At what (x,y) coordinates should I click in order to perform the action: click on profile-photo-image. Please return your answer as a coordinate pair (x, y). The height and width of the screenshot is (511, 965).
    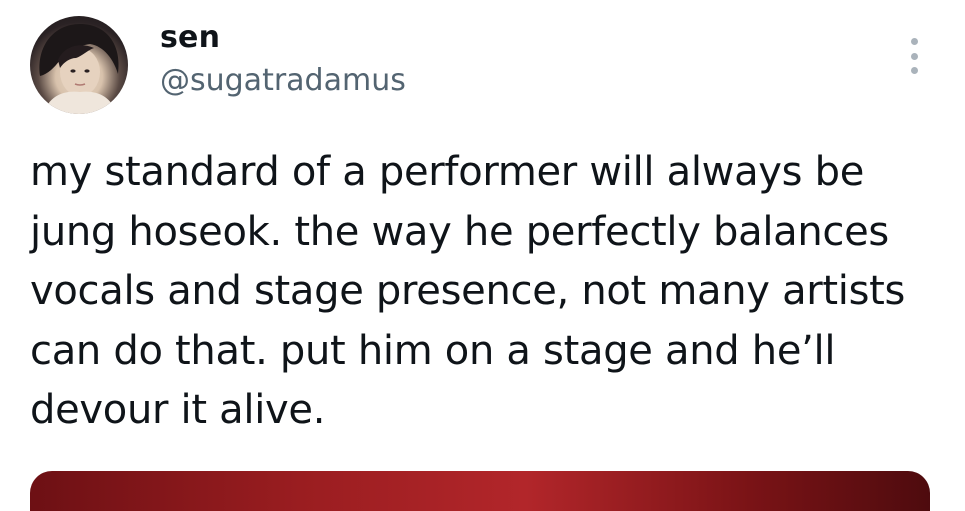
    Looking at the image, I should click on (79, 69).